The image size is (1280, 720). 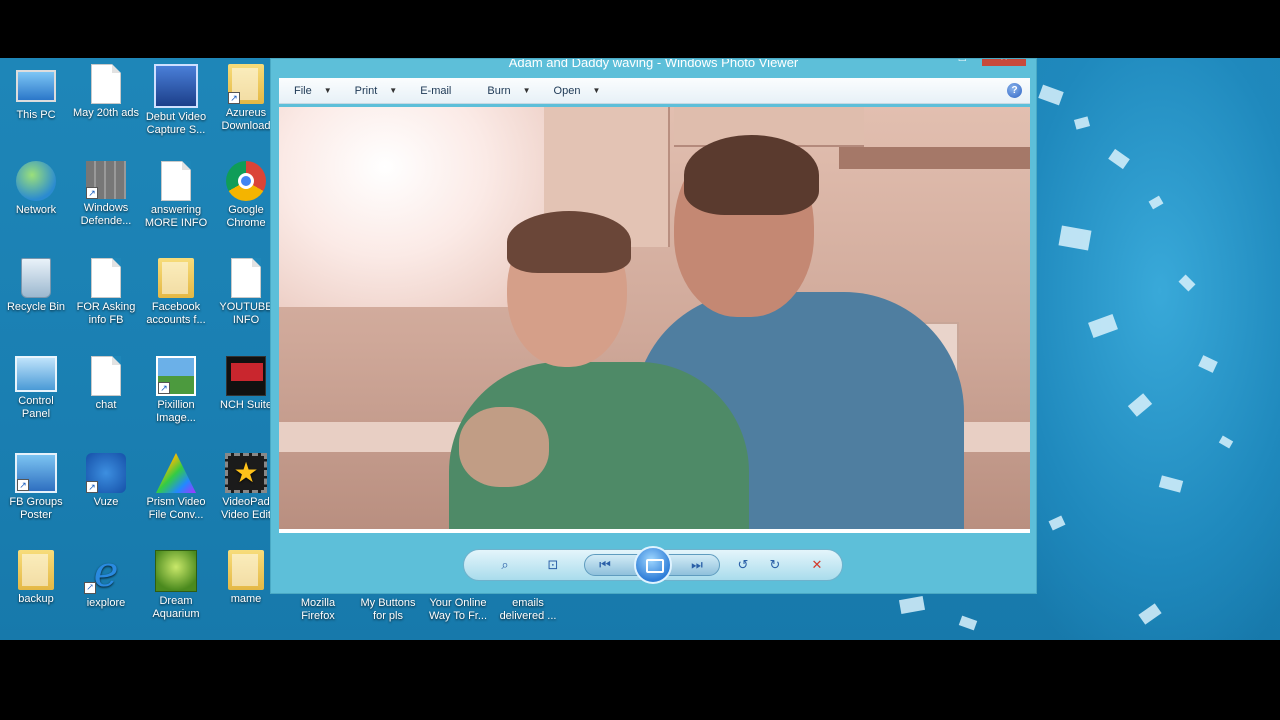 I want to click on desktop-icon-chat: chat, so click(x=106, y=384).